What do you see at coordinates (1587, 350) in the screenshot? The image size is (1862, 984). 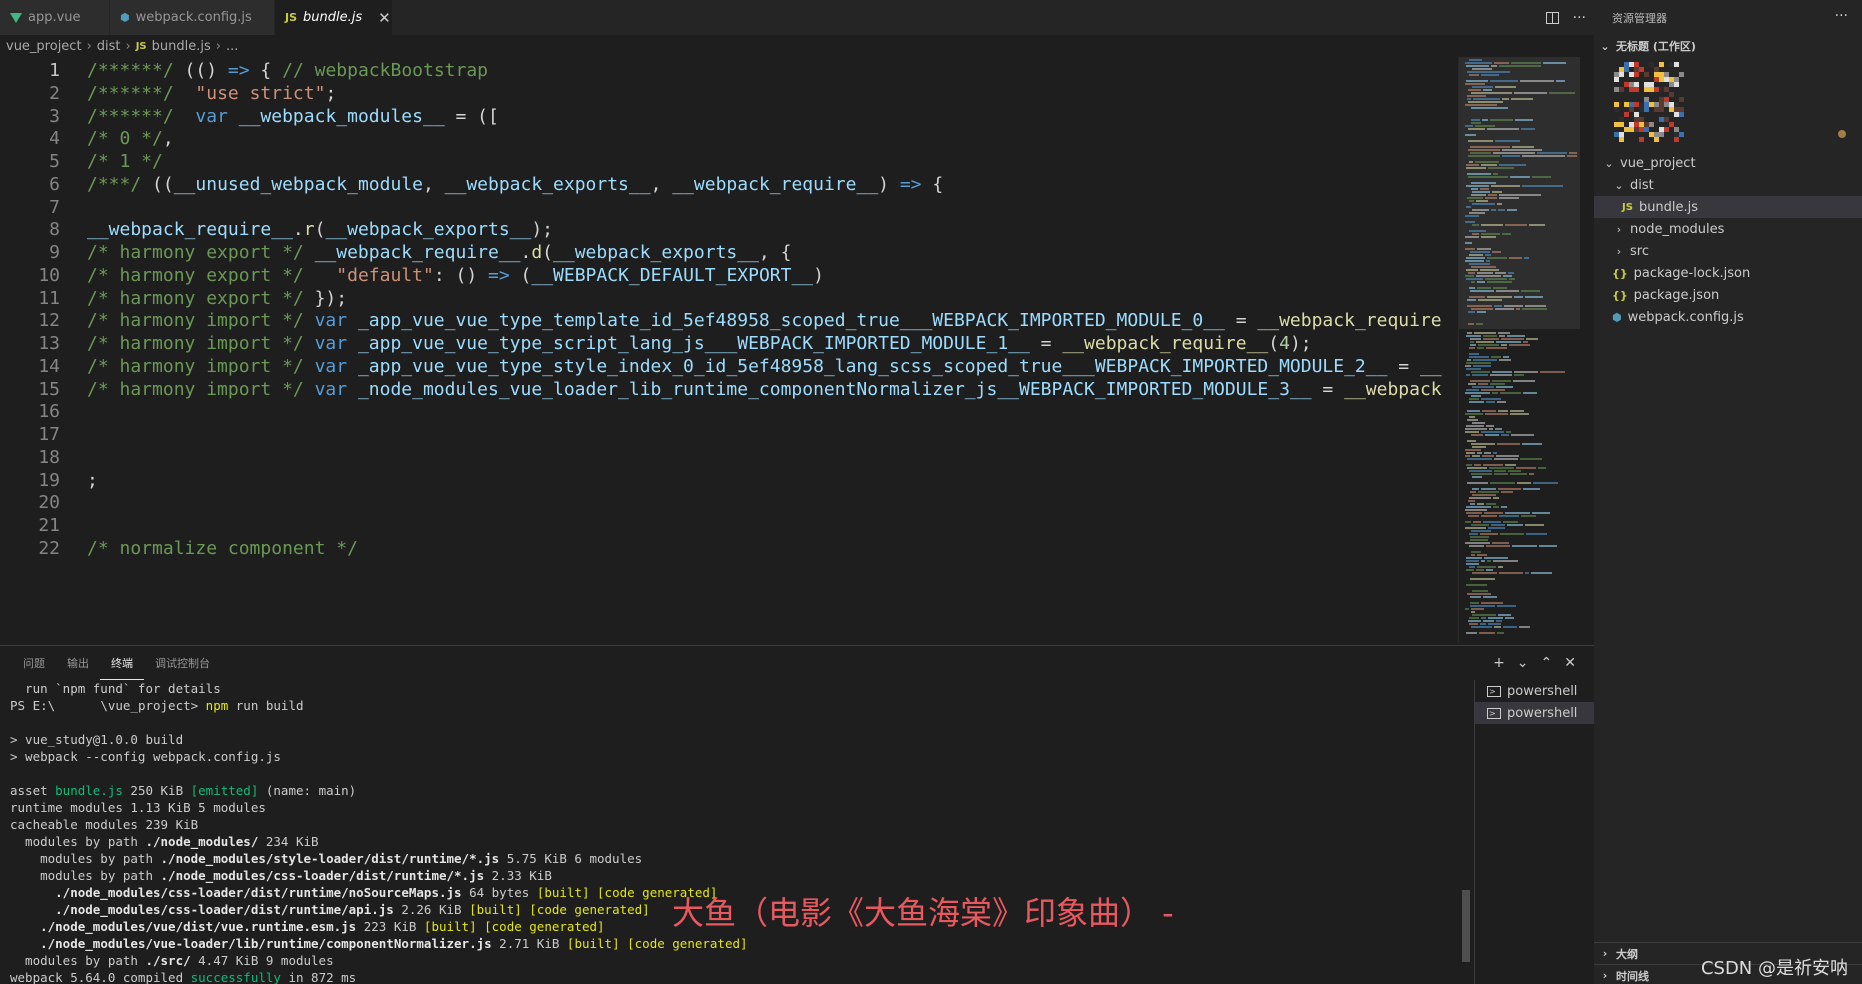 I see `editor-scrollbar` at bounding box center [1587, 350].